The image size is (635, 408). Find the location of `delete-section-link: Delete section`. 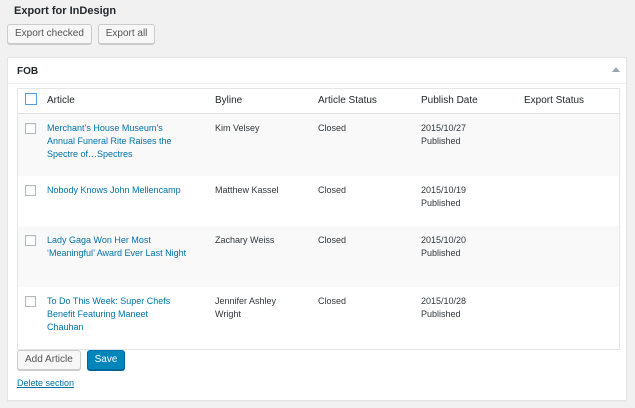

delete-section-link: Delete section is located at coordinates (45, 383).